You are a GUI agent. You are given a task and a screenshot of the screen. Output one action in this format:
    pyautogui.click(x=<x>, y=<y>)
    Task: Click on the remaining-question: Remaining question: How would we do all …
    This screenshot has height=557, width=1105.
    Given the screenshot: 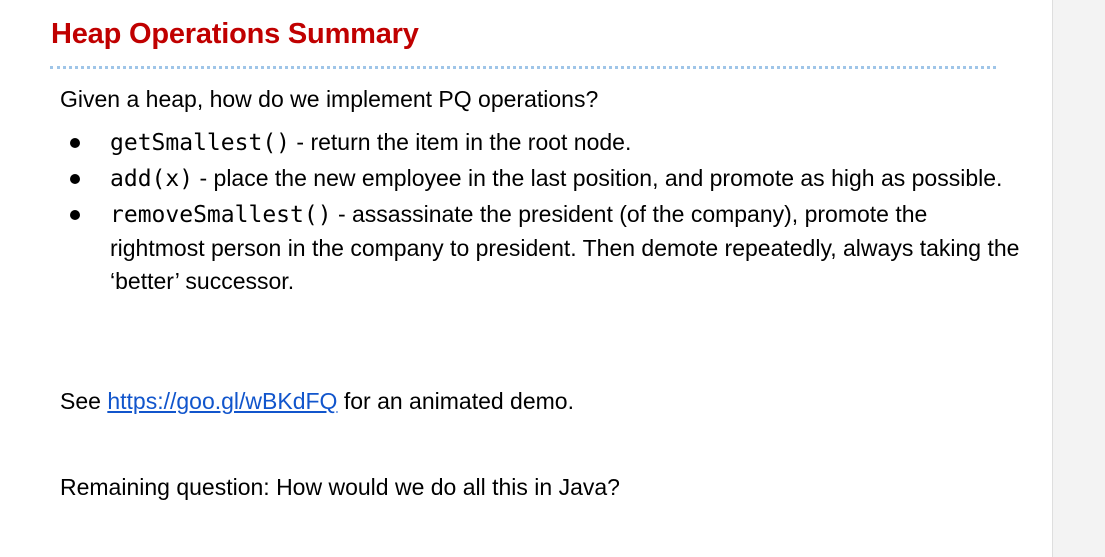 What is the action you would take?
    pyautogui.click(x=340, y=487)
    